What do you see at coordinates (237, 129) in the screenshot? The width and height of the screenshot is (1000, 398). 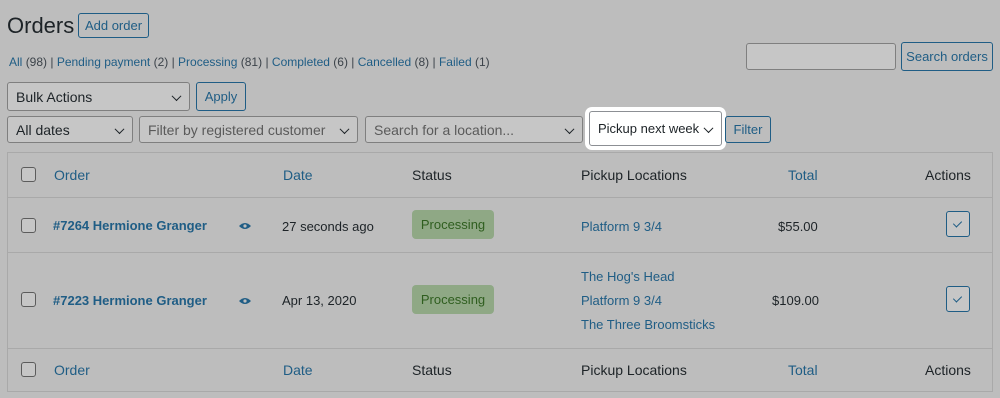 I see `customer-filter-placeholder: Filter by registered customer` at bounding box center [237, 129].